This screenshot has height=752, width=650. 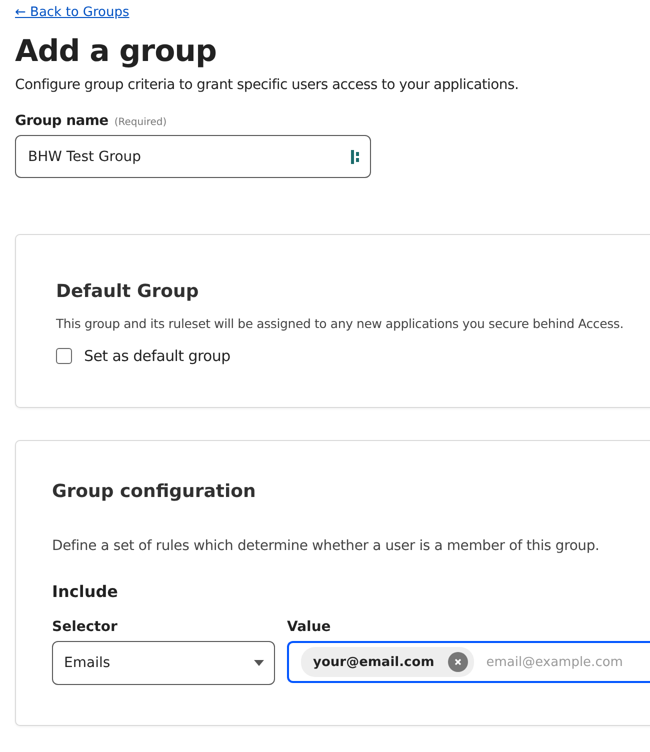 I want to click on selector-label: Selector, so click(x=85, y=627).